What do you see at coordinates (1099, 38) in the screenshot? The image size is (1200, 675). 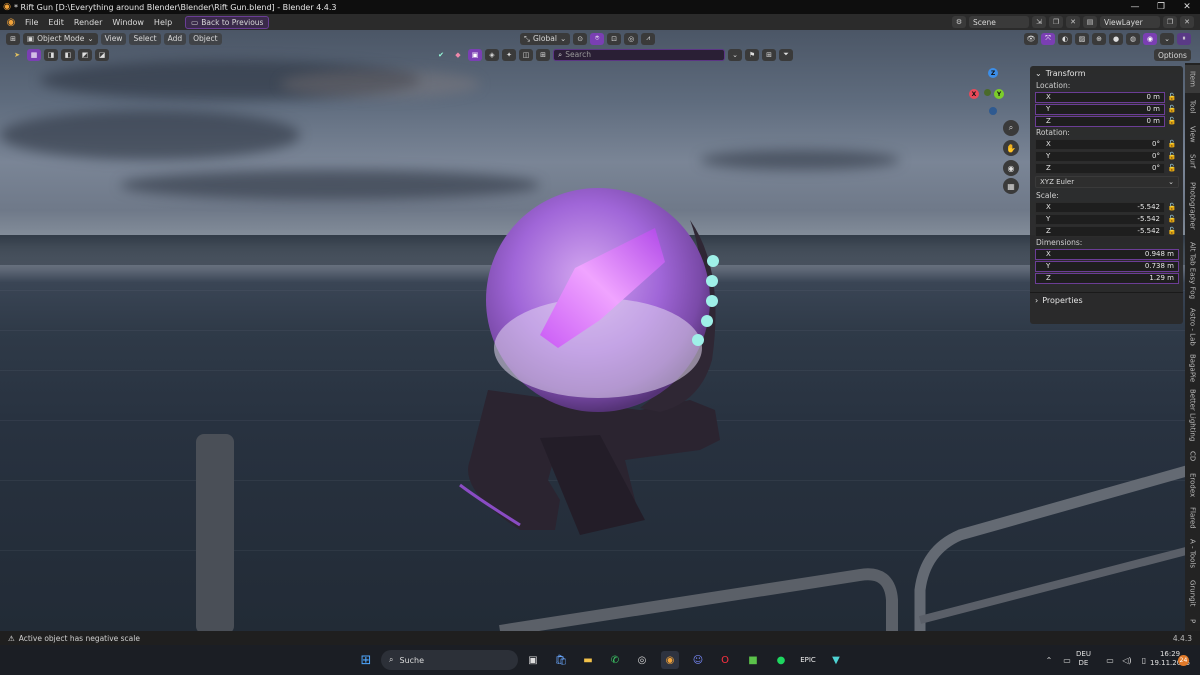 I see `wireframe-shading-icon: ⊕` at bounding box center [1099, 38].